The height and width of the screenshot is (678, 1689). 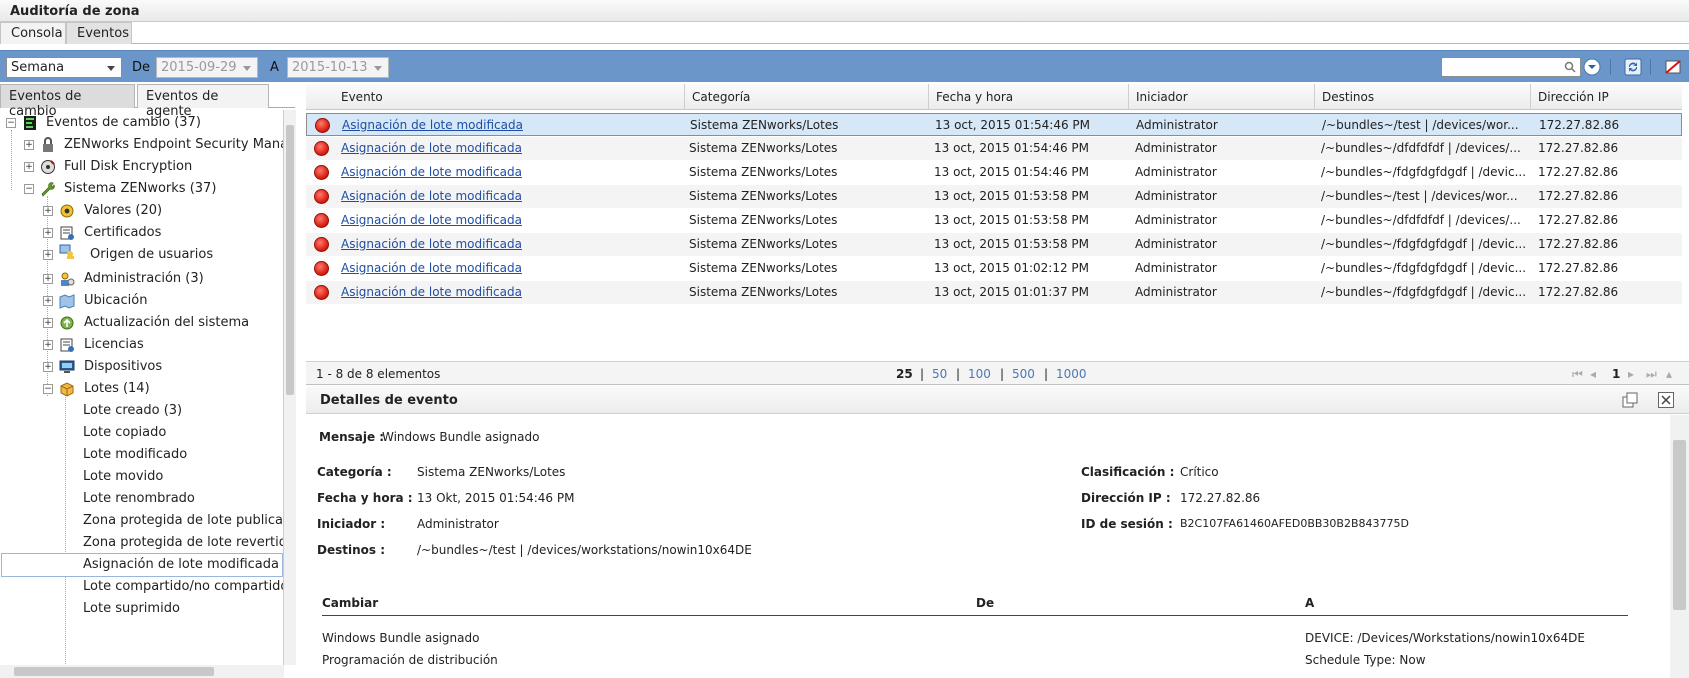 What do you see at coordinates (64, 67) in the screenshot?
I see `period-select: Semana` at bounding box center [64, 67].